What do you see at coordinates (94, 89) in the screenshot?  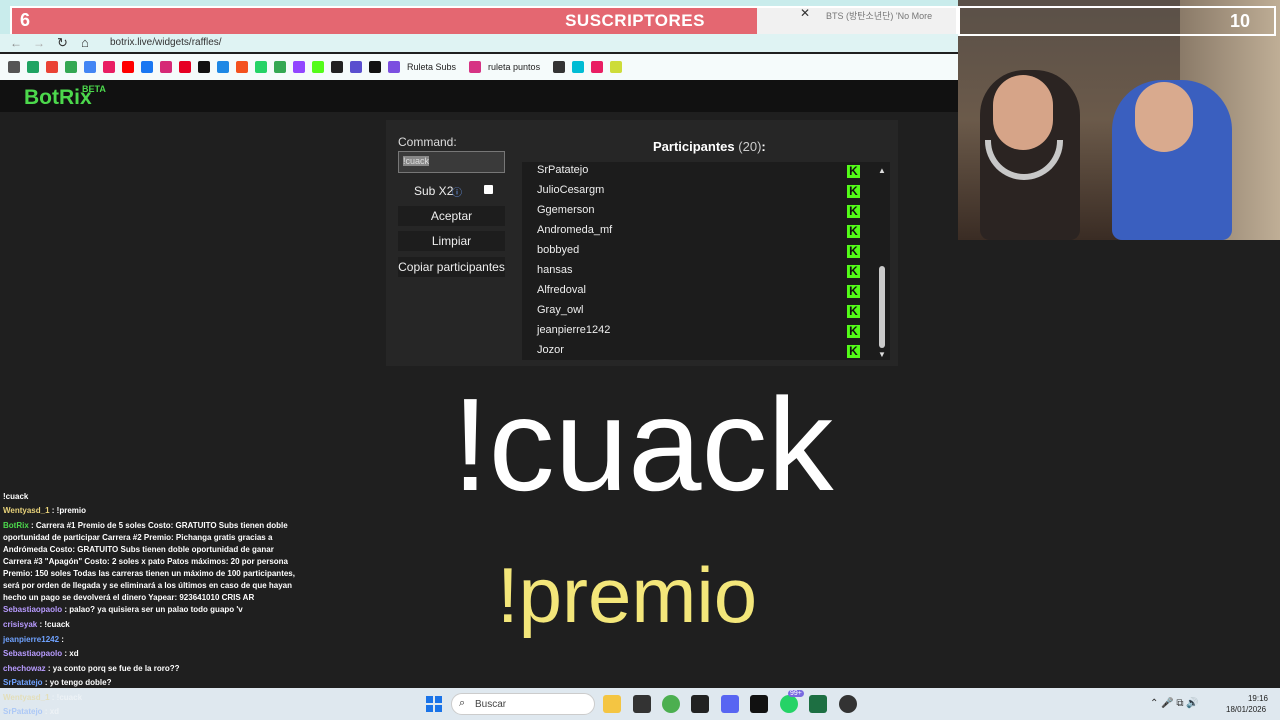 I see `beta-badge: BETA` at bounding box center [94, 89].